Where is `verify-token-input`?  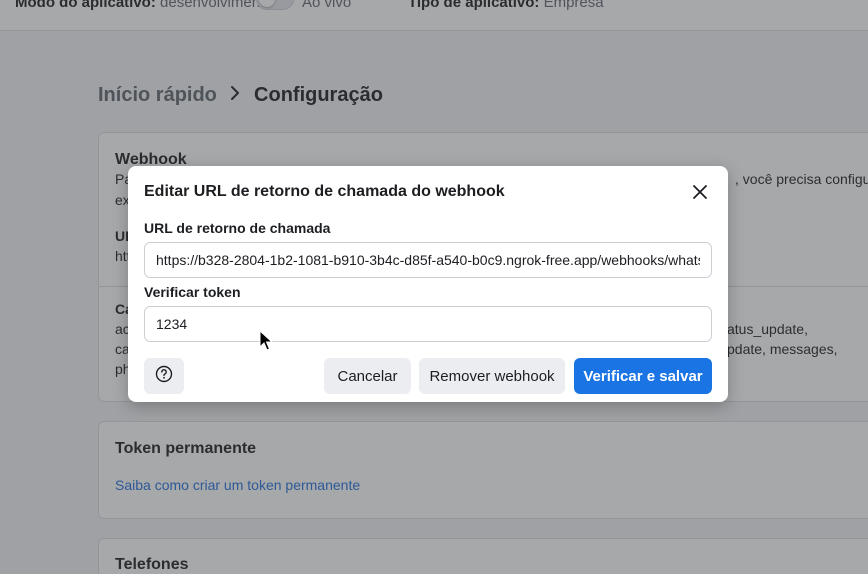
verify-token-input is located at coordinates (428, 324).